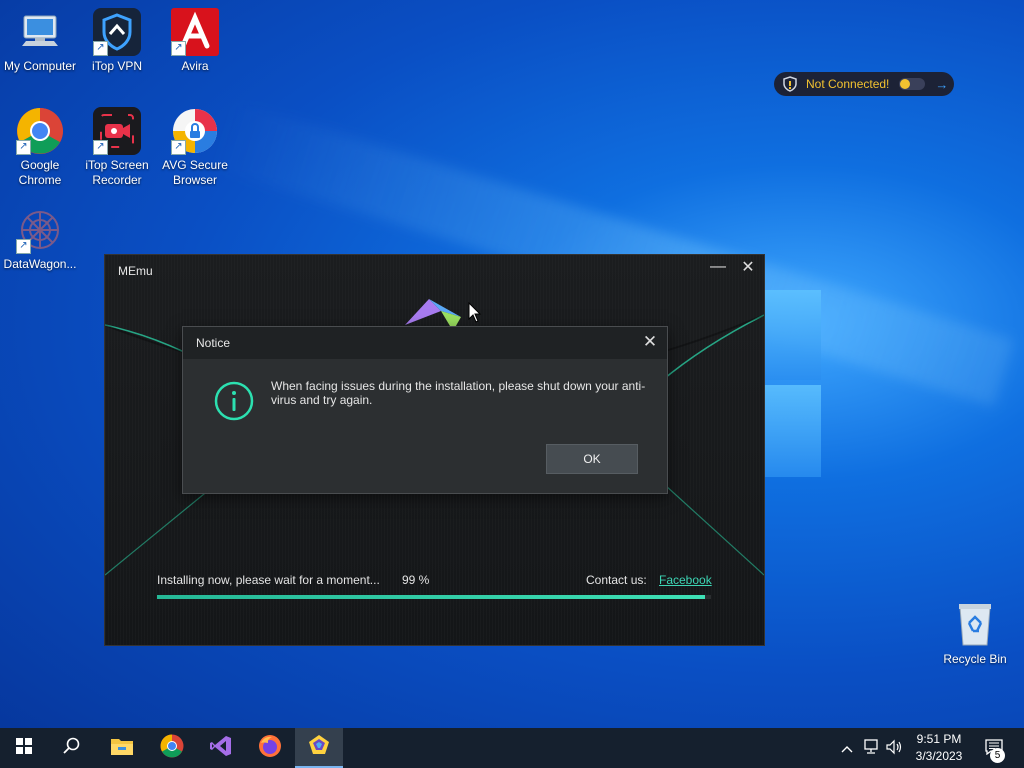 The width and height of the screenshot is (1024, 768). What do you see at coordinates (195, 32) in the screenshot?
I see `avira-icon: ↗` at bounding box center [195, 32].